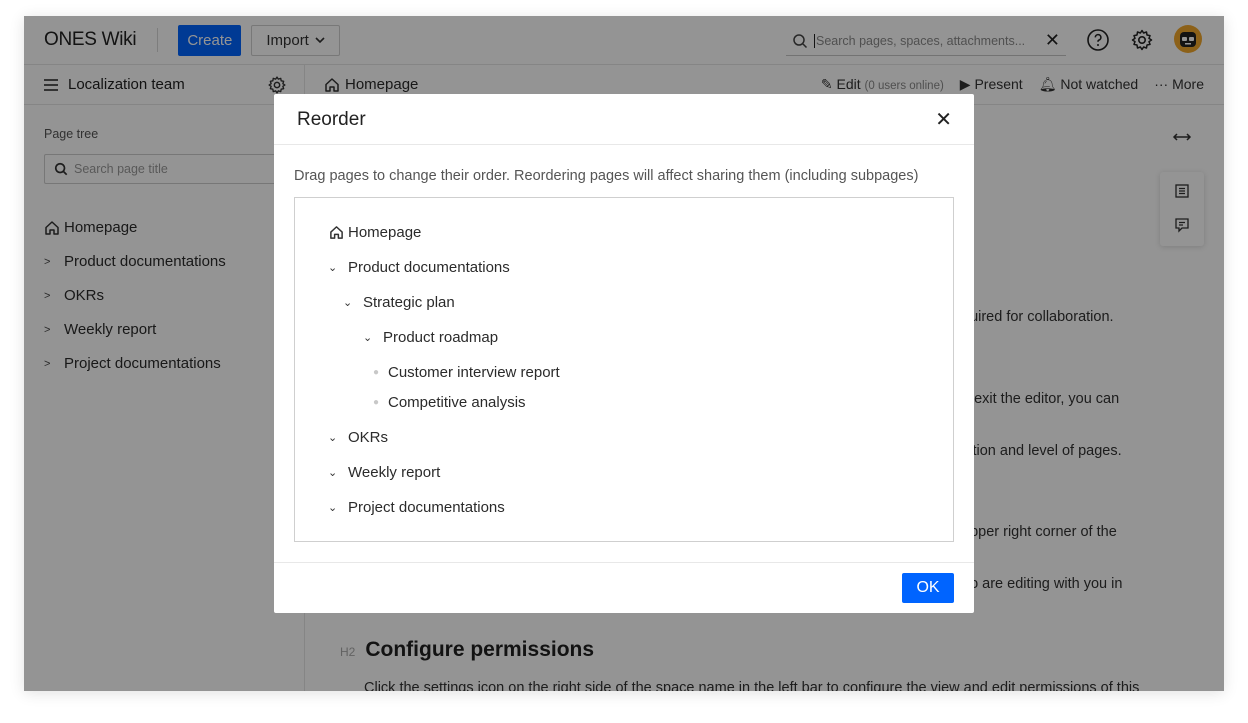 This screenshot has height=723, width=1248. Describe the element at coordinates (429, 267) in the screenshot. I see `reorder-item-label: Product documentations` at that location.